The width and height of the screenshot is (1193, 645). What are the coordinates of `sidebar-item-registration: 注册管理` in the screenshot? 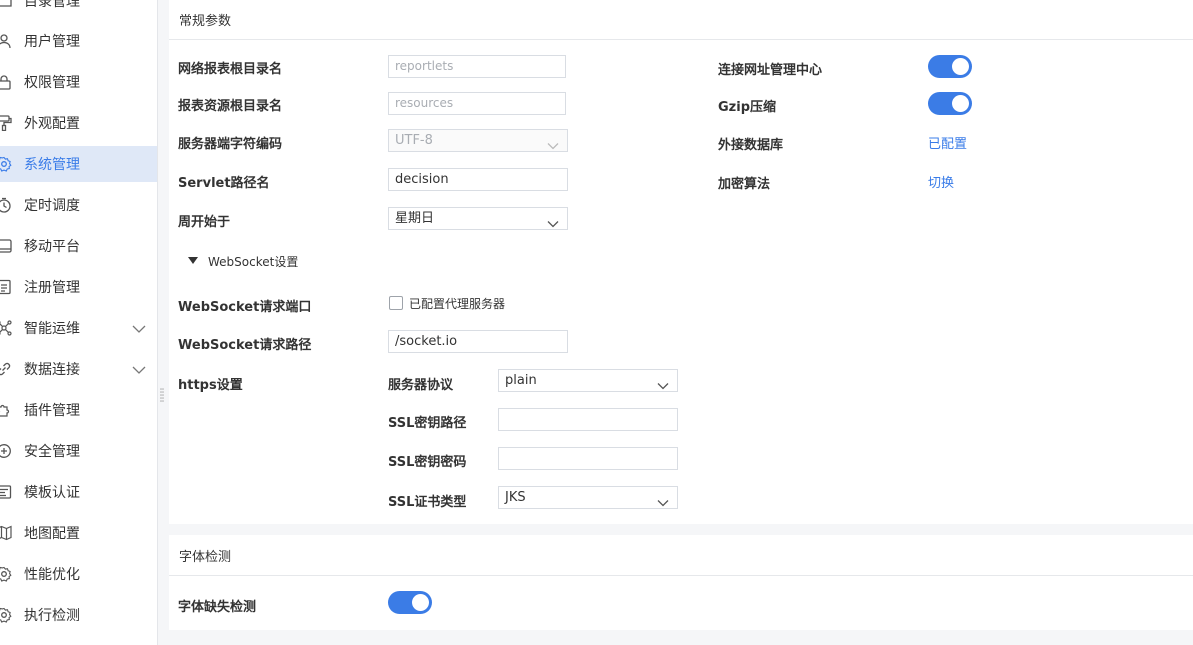 It's located at (78, 287).